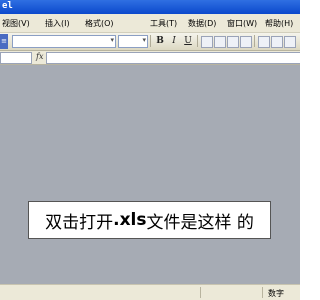 Image resolution: width=320 pixels, height=300 pixels. What do you see at coordinates (202, 23) in the screenshot?
I see `menu-data: 数据(D)` at bounding box center [202, 23].